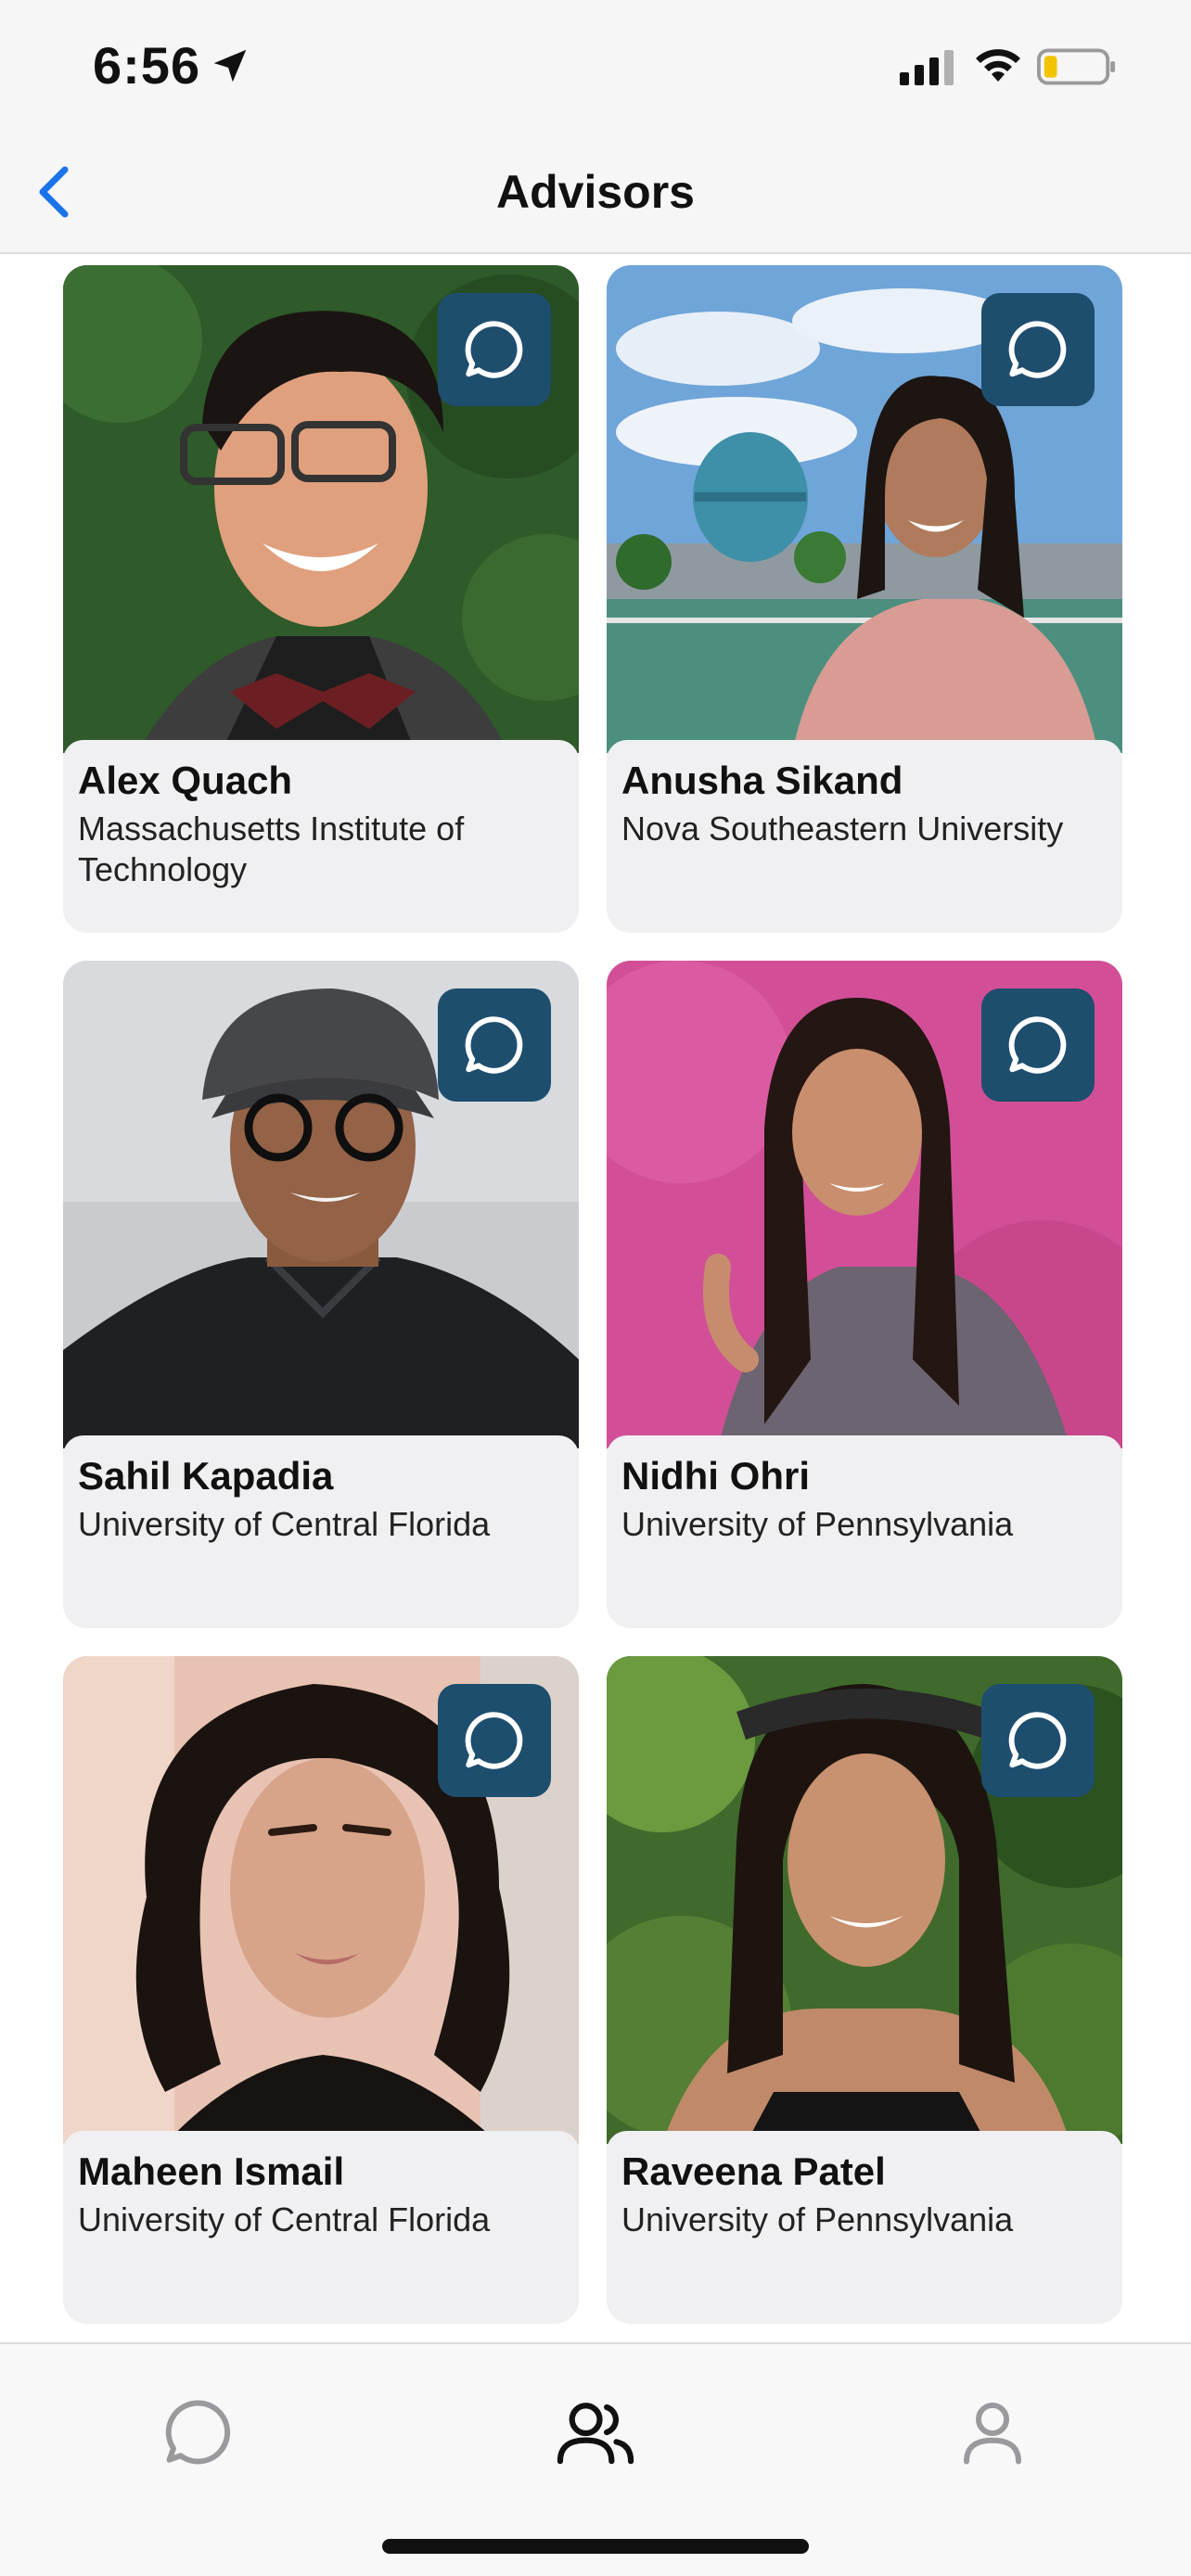 This screenshot has height=2576, width=1191. I want to click on advisor-name: Sahil Kapadia, so click(206, 1476).